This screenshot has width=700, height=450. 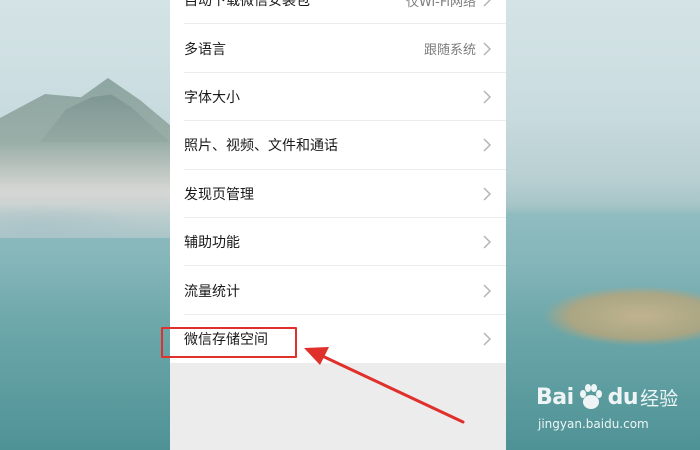 What do you see at coordinates (212, 291) in the screenshot?
I see `settings-item-label: 流量统计` at bounding box center [212, 291].